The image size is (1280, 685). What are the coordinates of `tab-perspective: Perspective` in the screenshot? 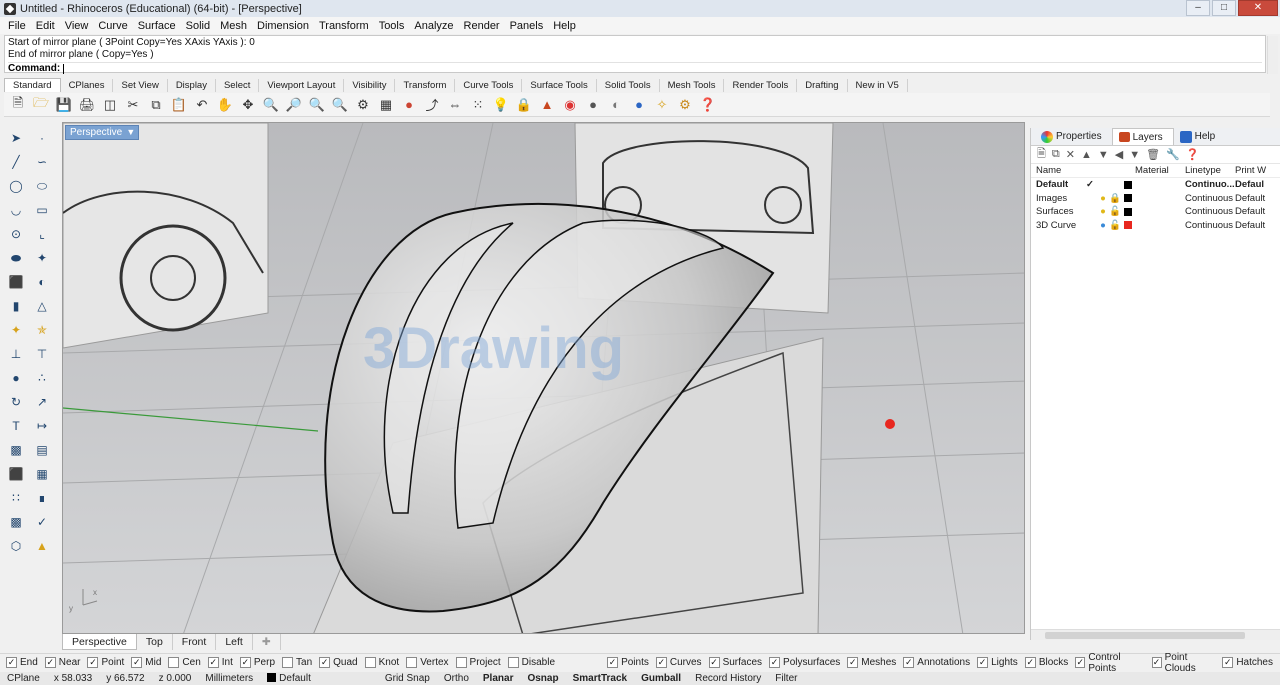 It's located at (99, 642).